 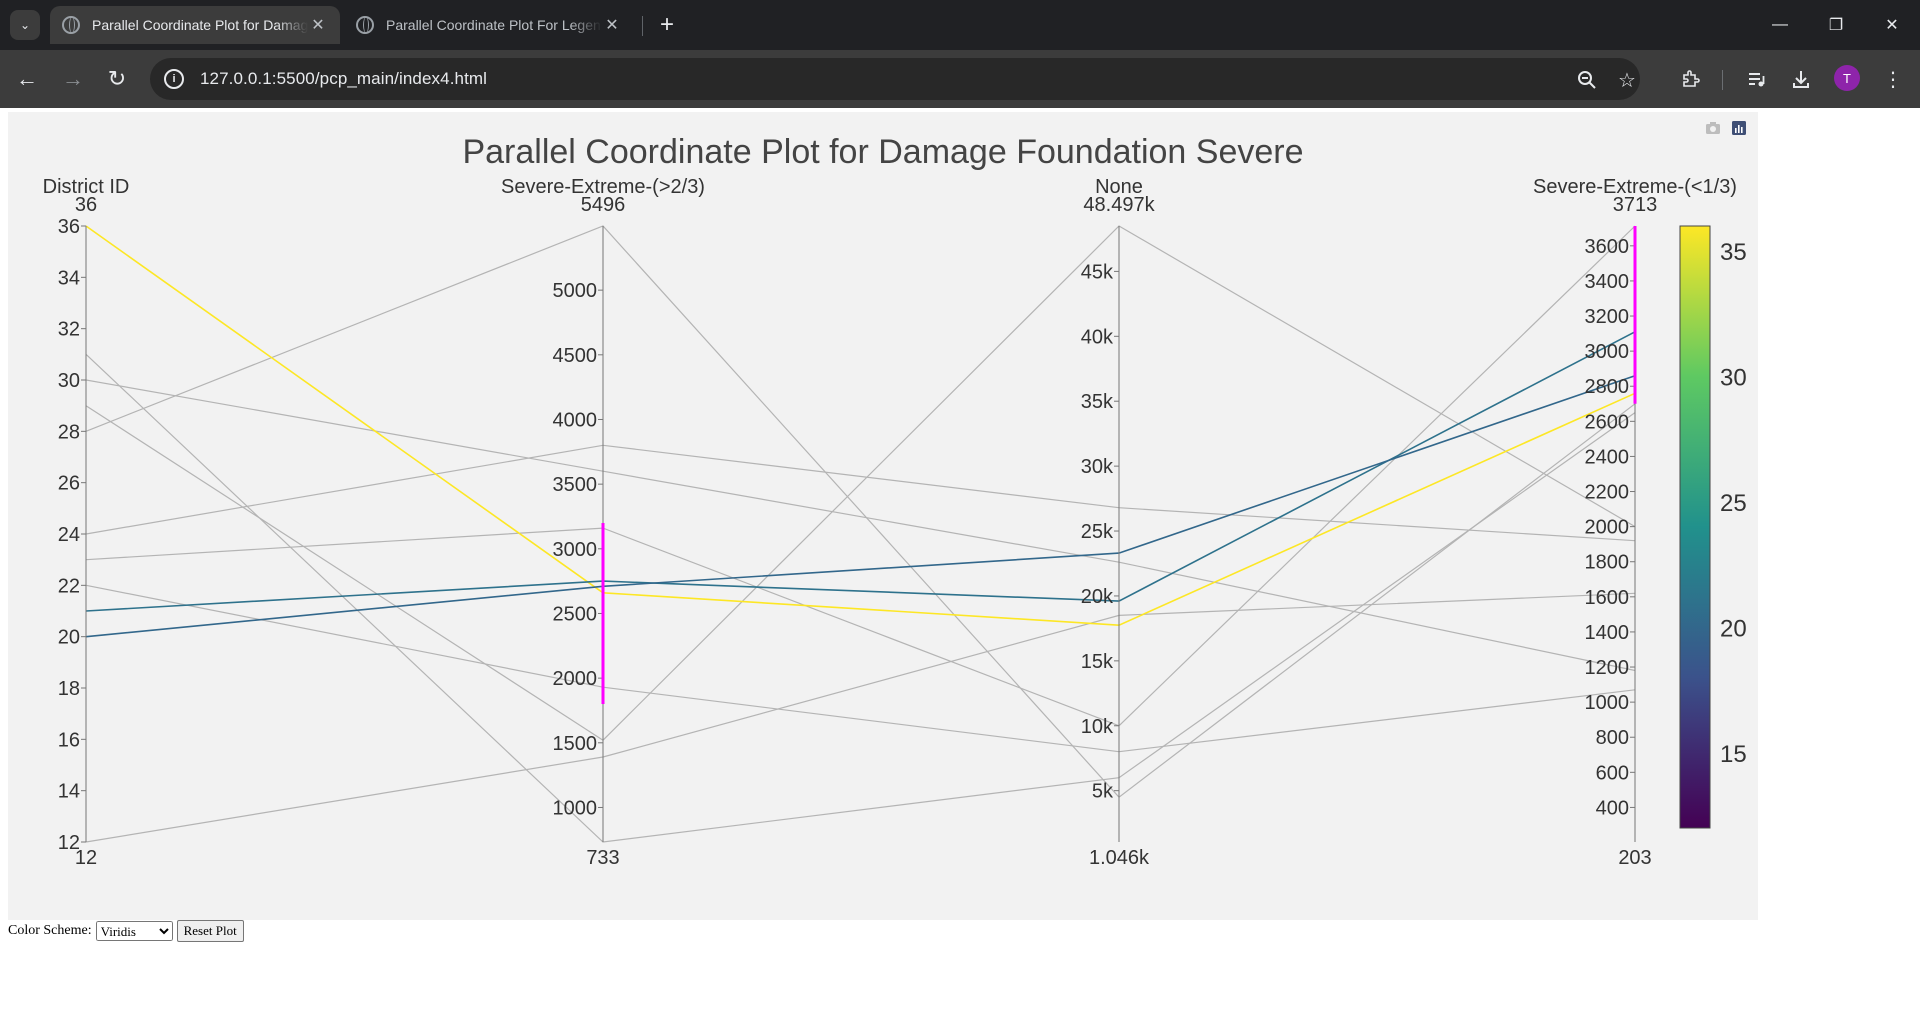 I want to click on extensions-icon, so click(x=1691, y=79).